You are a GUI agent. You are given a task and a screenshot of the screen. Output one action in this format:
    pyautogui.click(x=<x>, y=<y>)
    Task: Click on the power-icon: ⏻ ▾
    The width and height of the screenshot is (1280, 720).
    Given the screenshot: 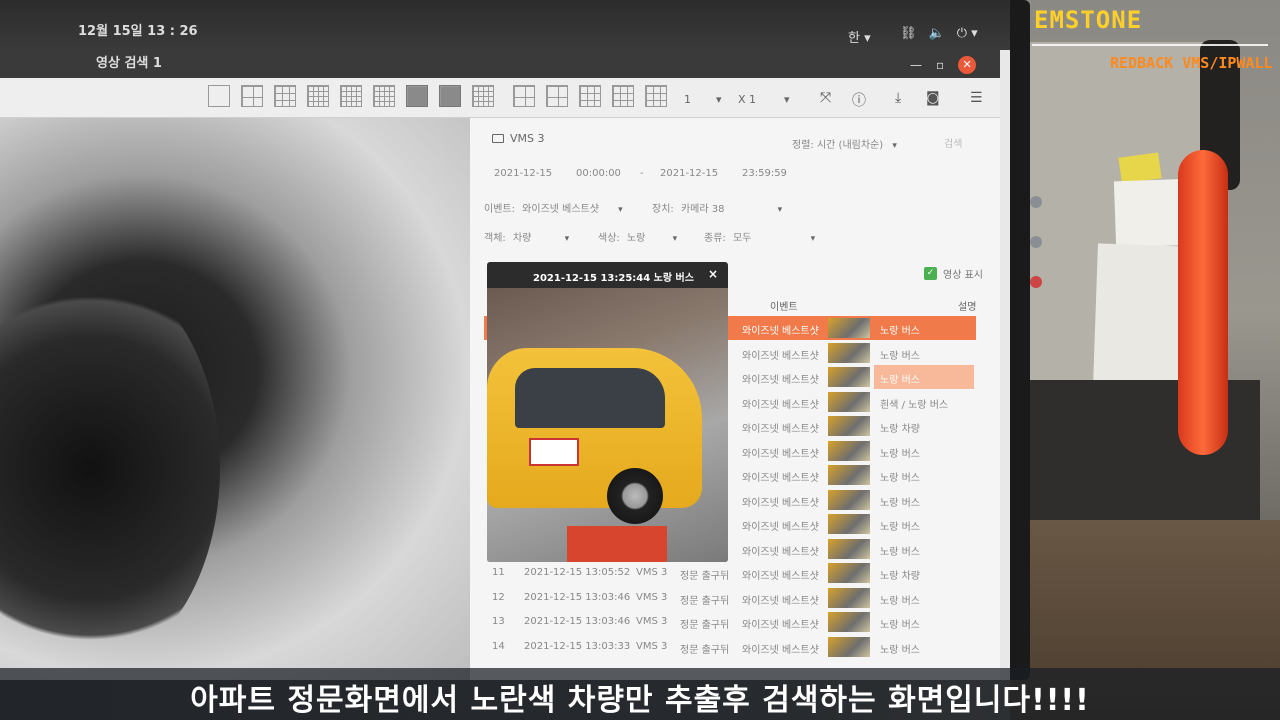 What is the action you would take?
    pyautogui.click(x=967, y=33)
    